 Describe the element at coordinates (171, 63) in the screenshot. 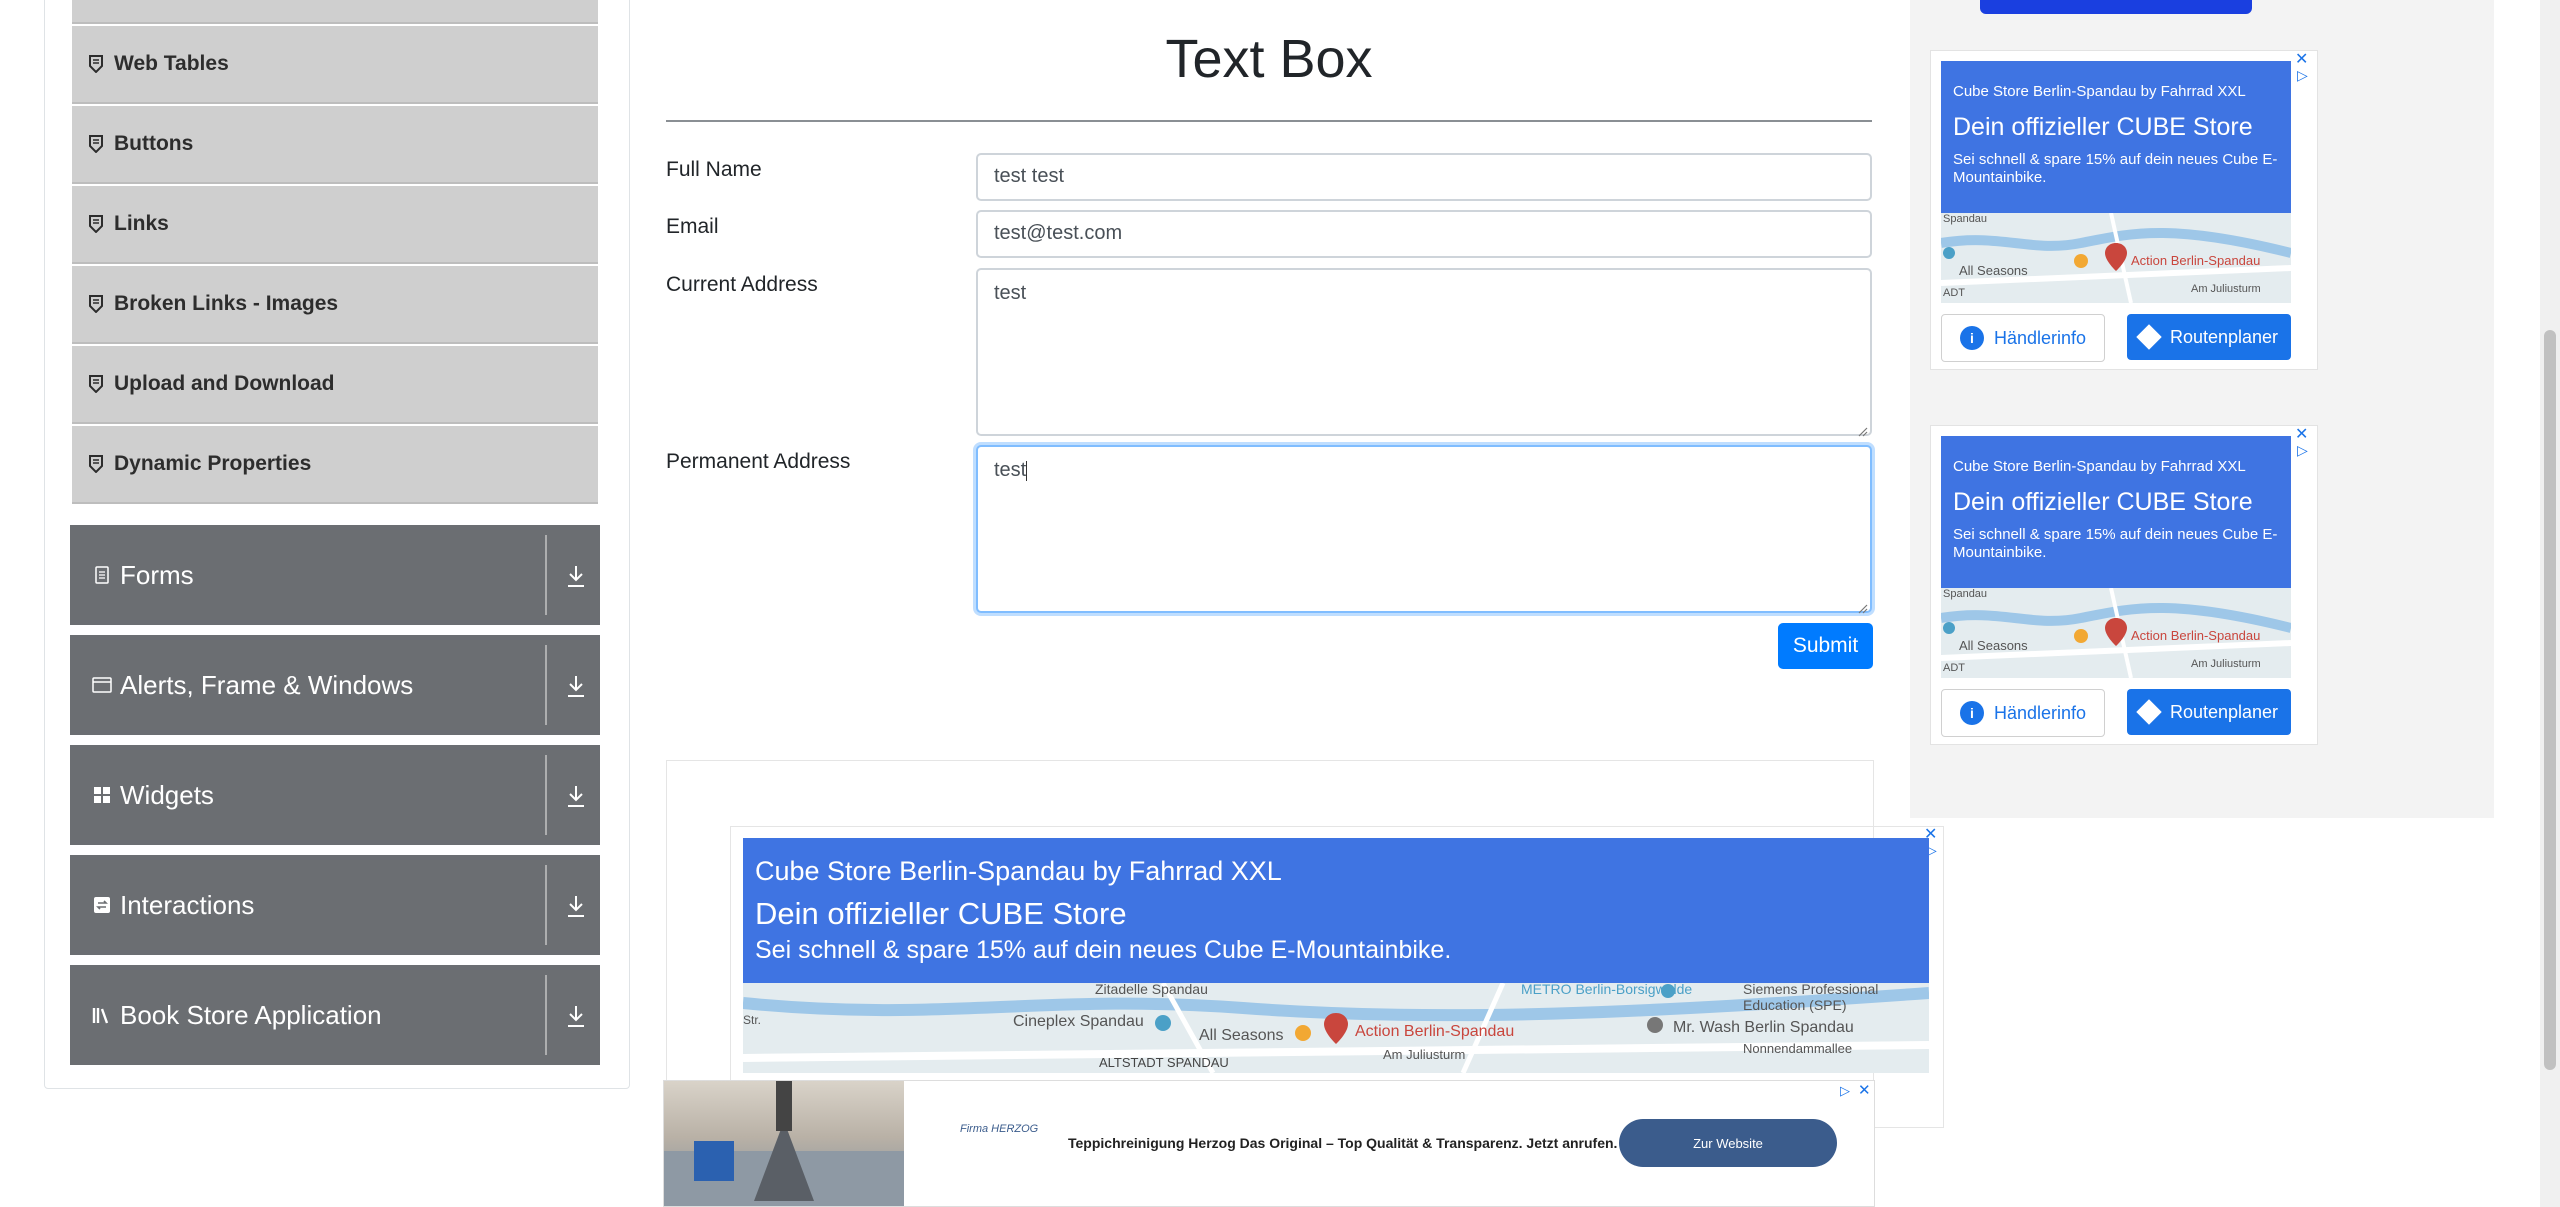

I see `sidebar-item-label: Web Tables` at that location.